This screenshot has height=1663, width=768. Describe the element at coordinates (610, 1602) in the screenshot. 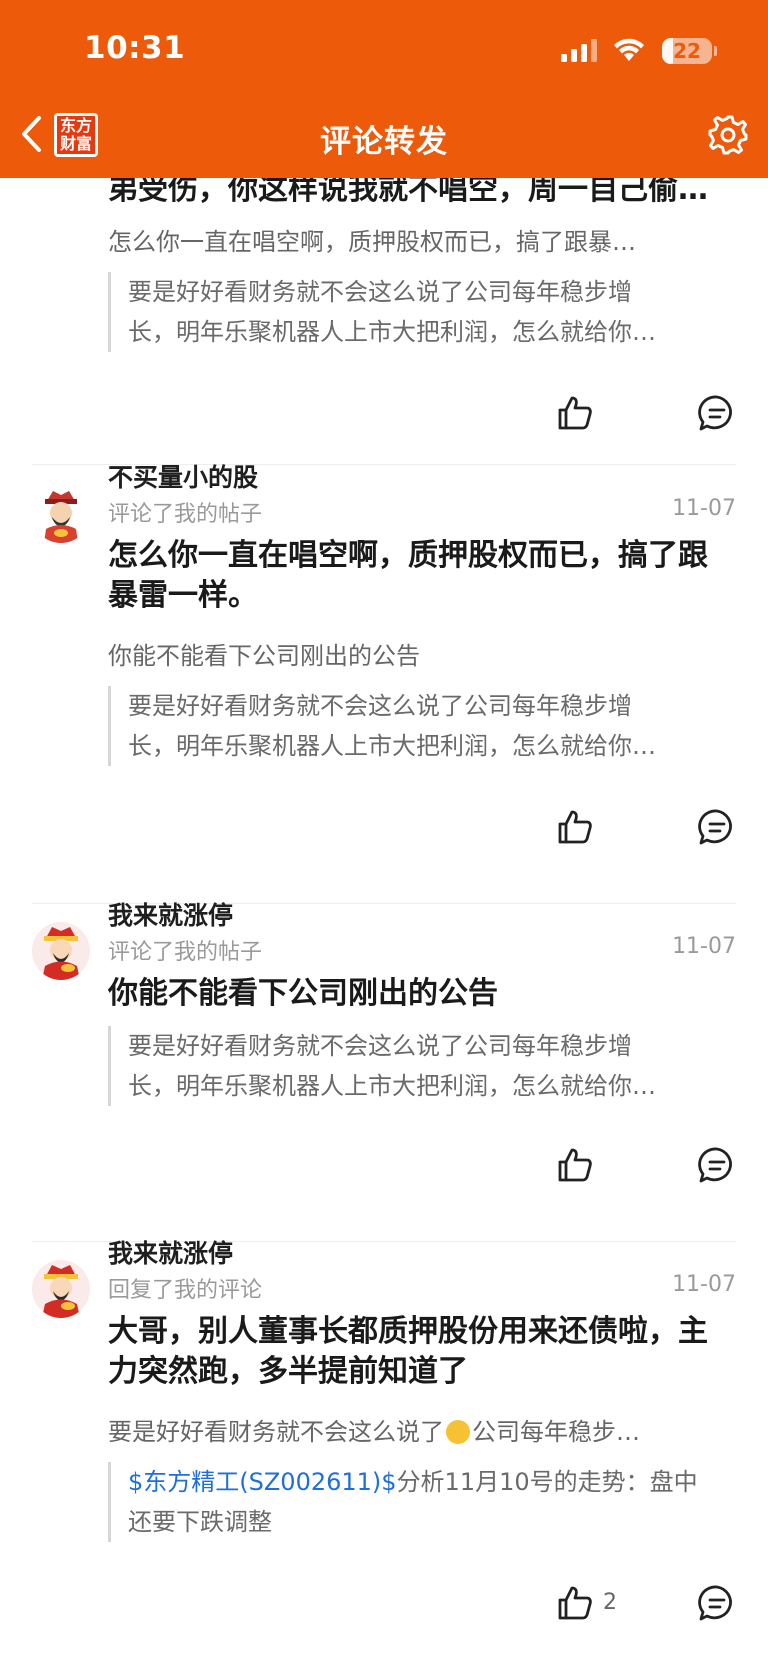

I see `like-count: 2` at that location.